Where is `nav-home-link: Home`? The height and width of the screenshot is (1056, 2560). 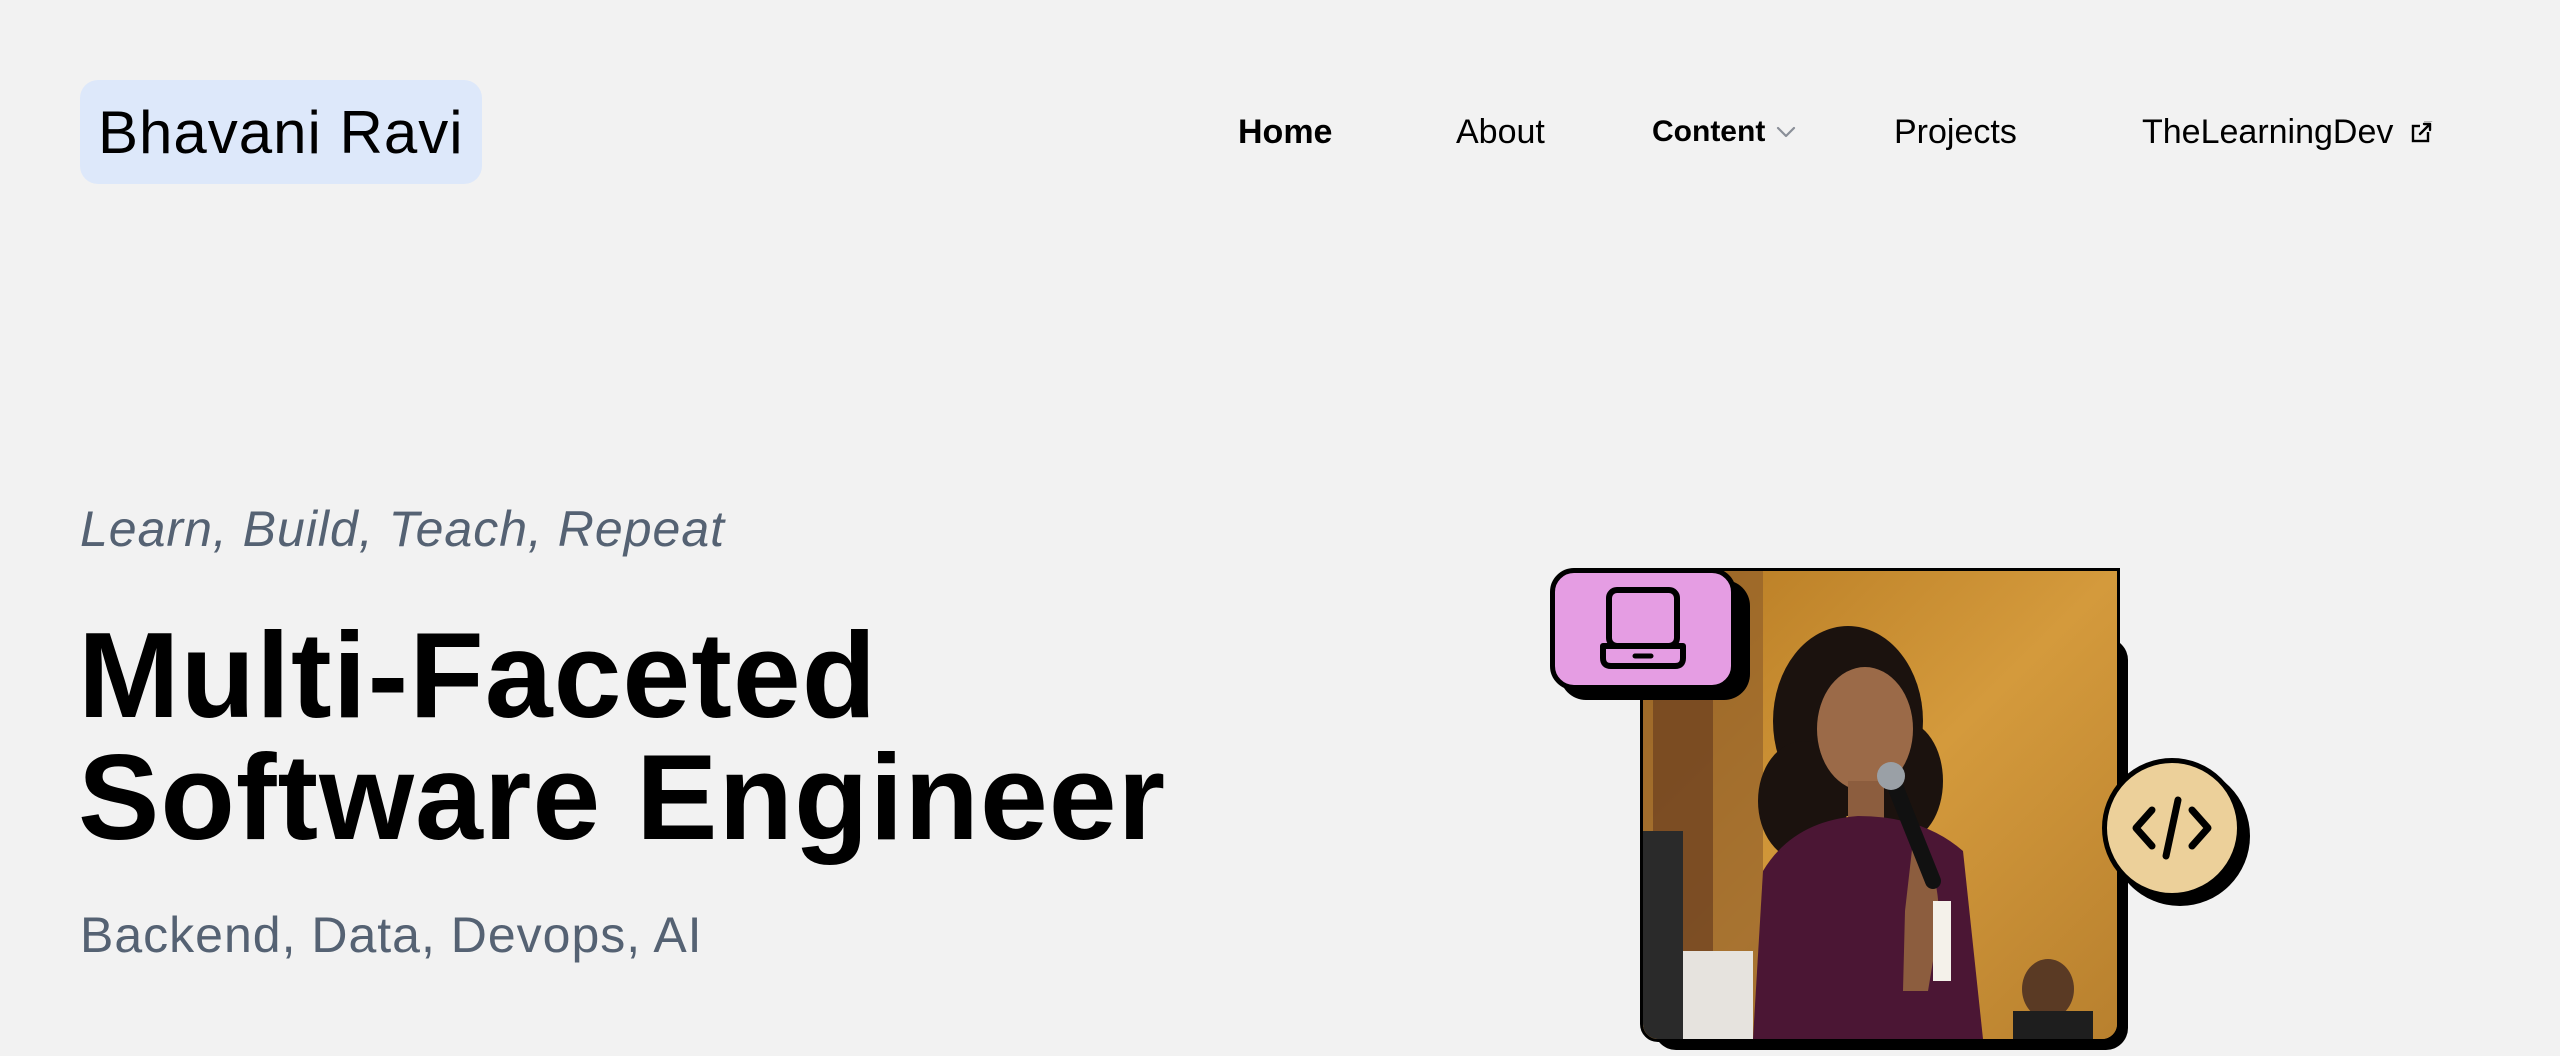
nav-home-link: Home is located at coordinates (1285, 132).